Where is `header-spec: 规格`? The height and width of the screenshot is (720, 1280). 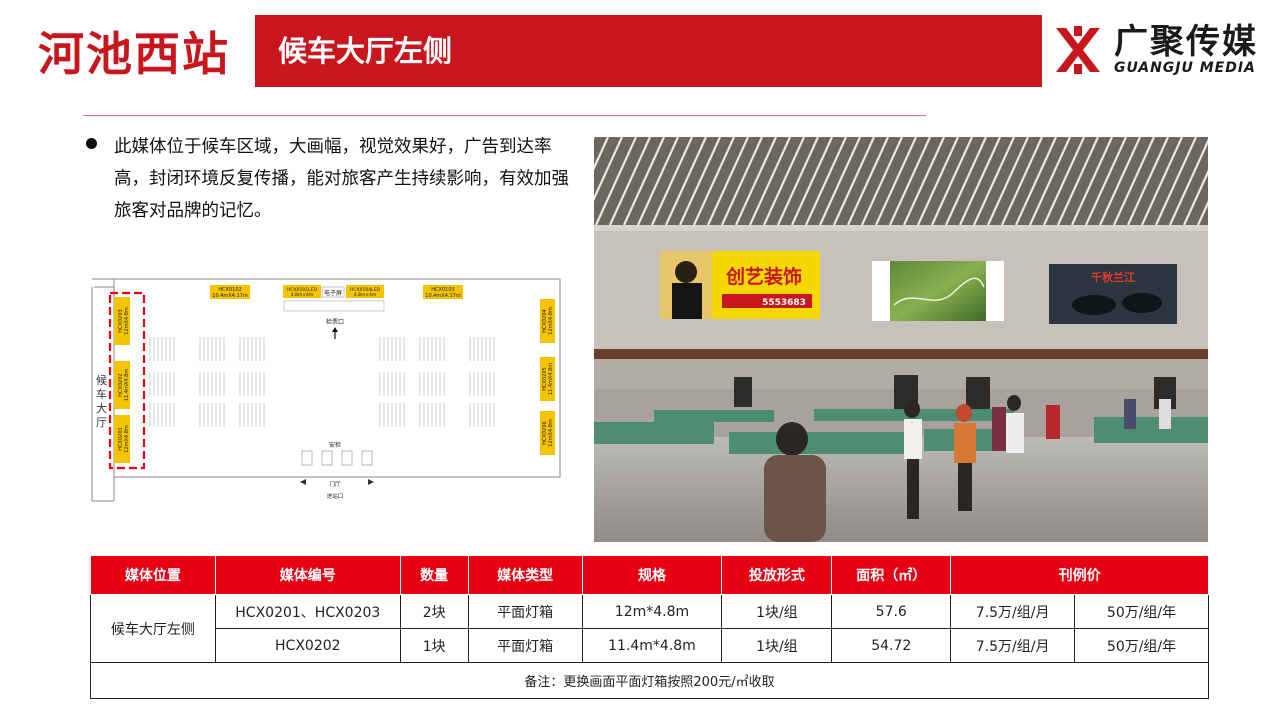
header-spec: 规格 is located at coordinates (652, 575).